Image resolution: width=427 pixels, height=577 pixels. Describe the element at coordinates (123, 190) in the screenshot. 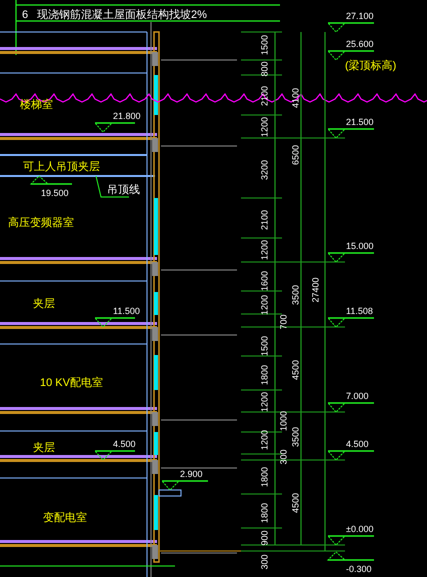

I see `leader-label: 吊顶线` at that location.